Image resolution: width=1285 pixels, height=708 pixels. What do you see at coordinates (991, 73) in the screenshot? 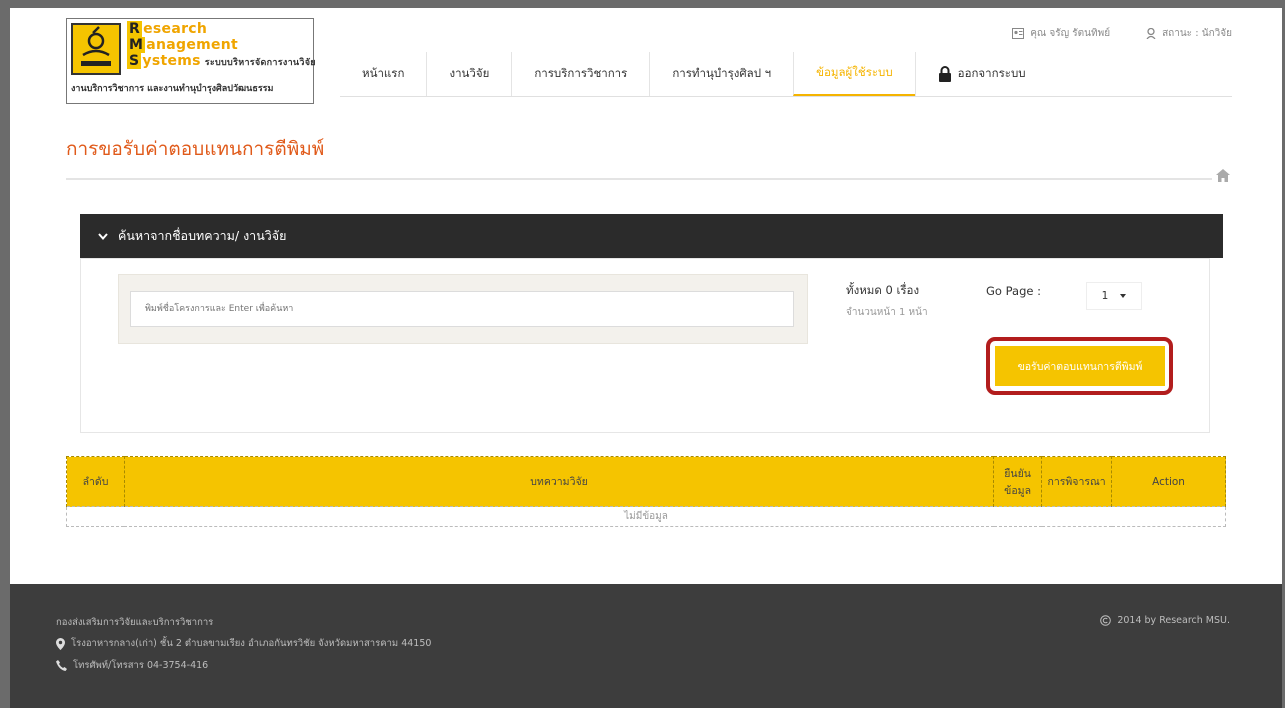
I see `logout-label: ออกจากระบบ` at bounding box center [991, 73].